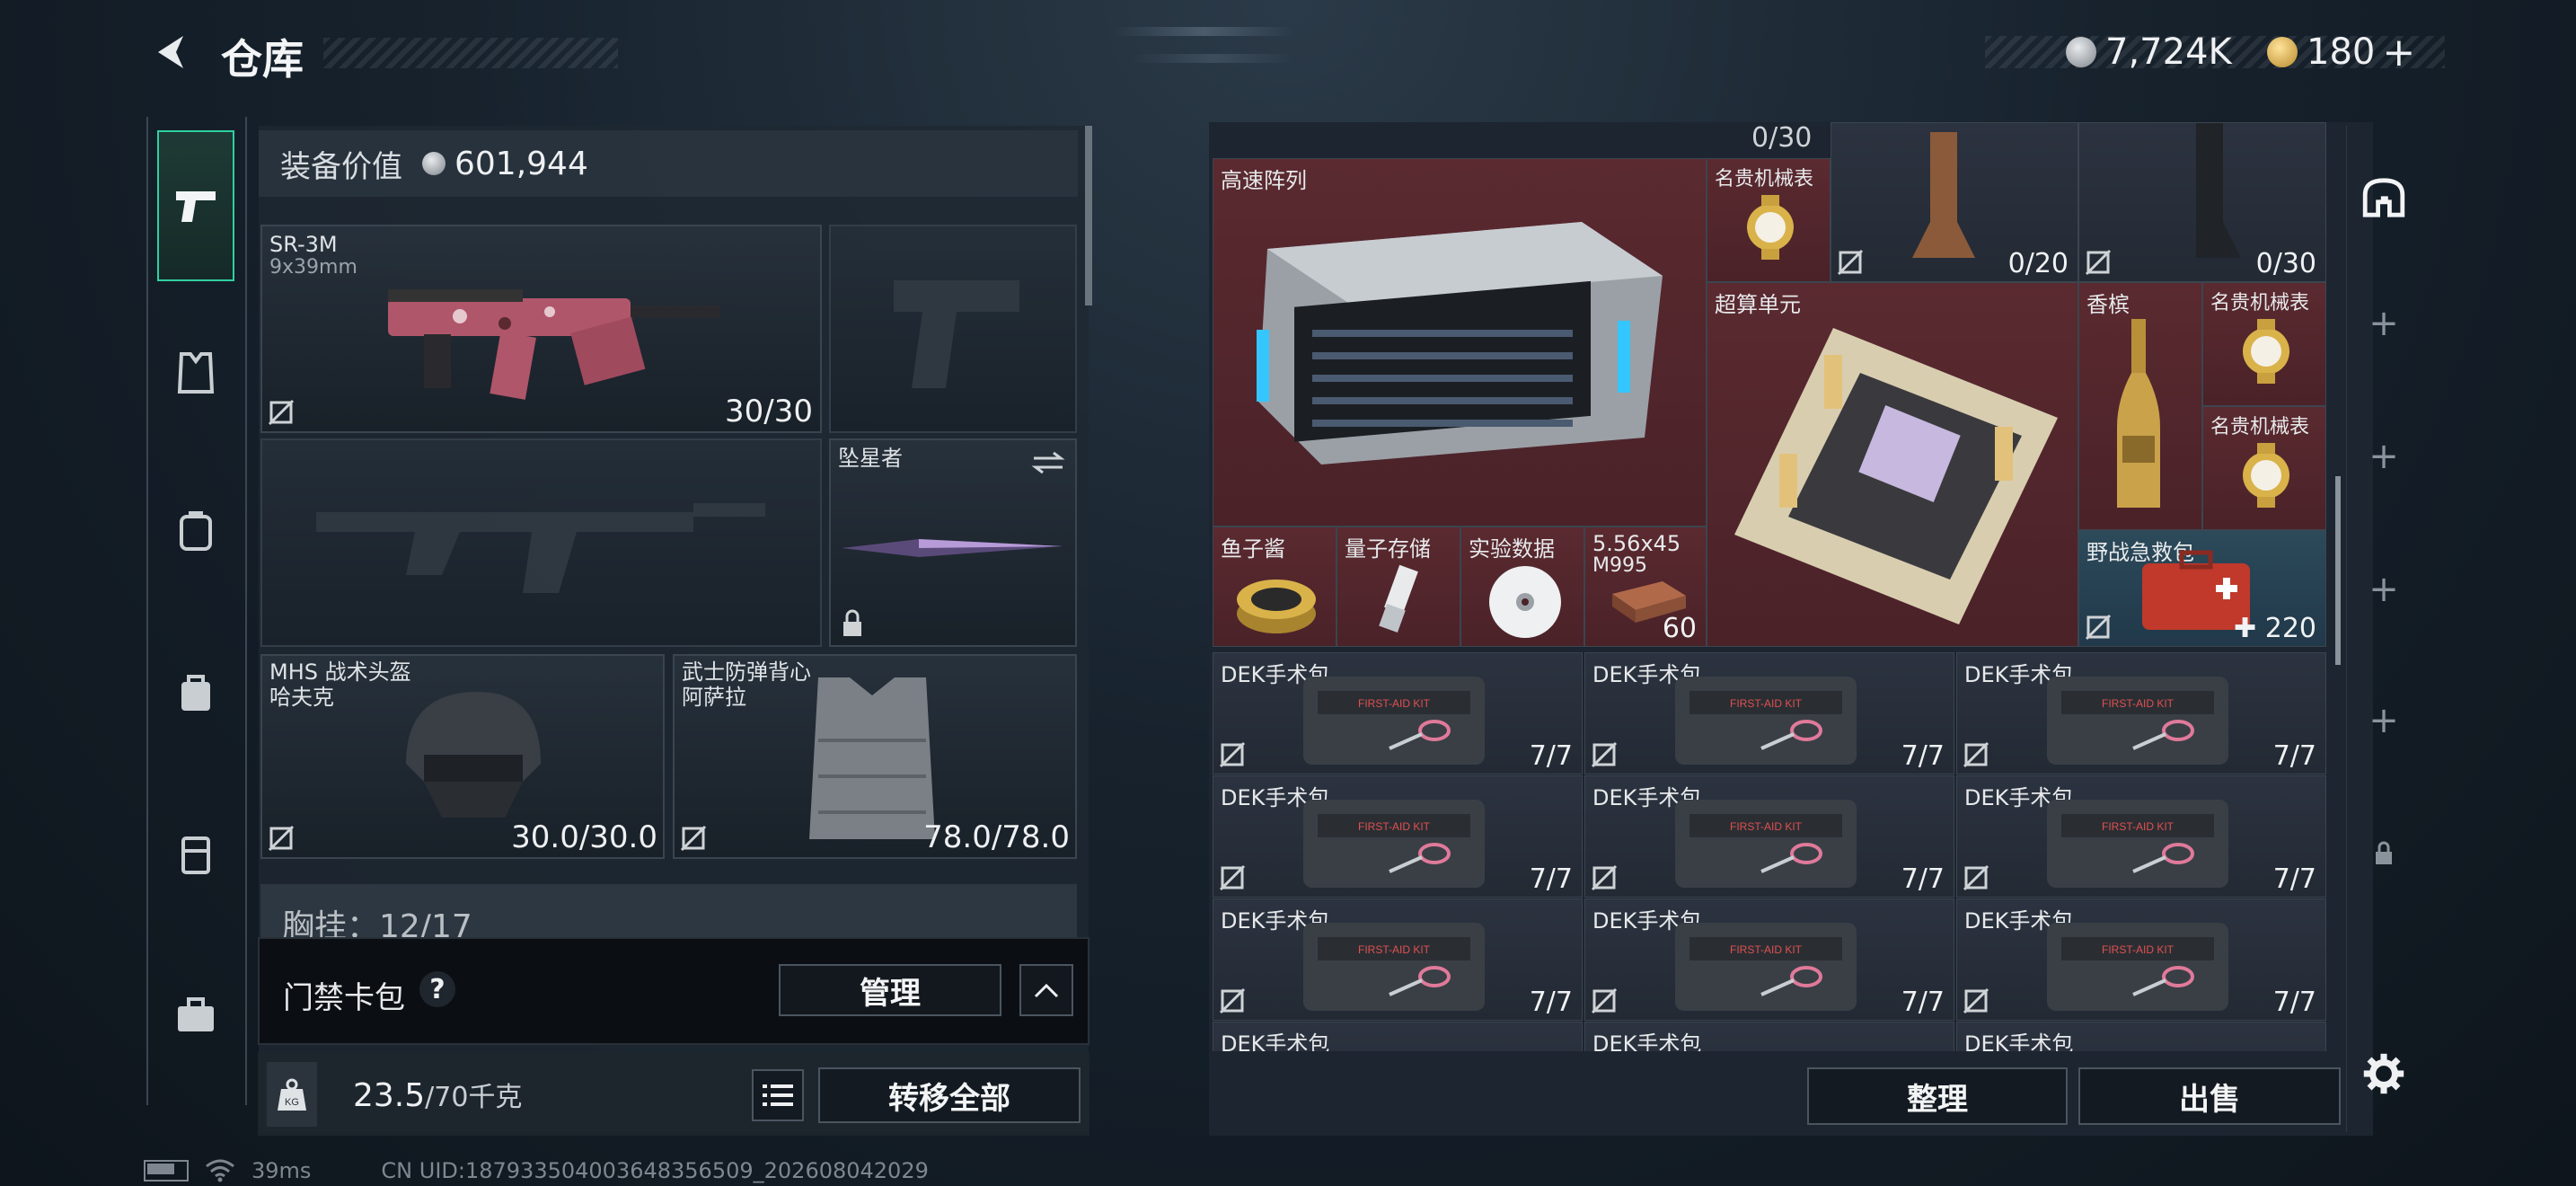 The height and width of the screenshot is (1186, 2576). Describe the element at coordinates (437, 989) in the screenshot. I see `help-icon: ?` at that location.